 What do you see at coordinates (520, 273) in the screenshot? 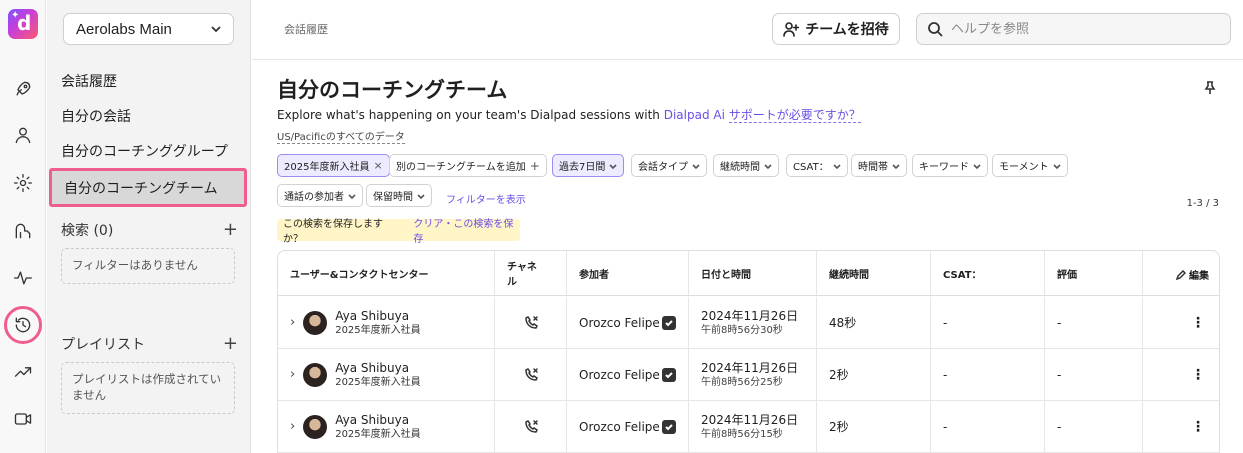
I see `col-channel: チャネル` at bounding box center [520, 273].